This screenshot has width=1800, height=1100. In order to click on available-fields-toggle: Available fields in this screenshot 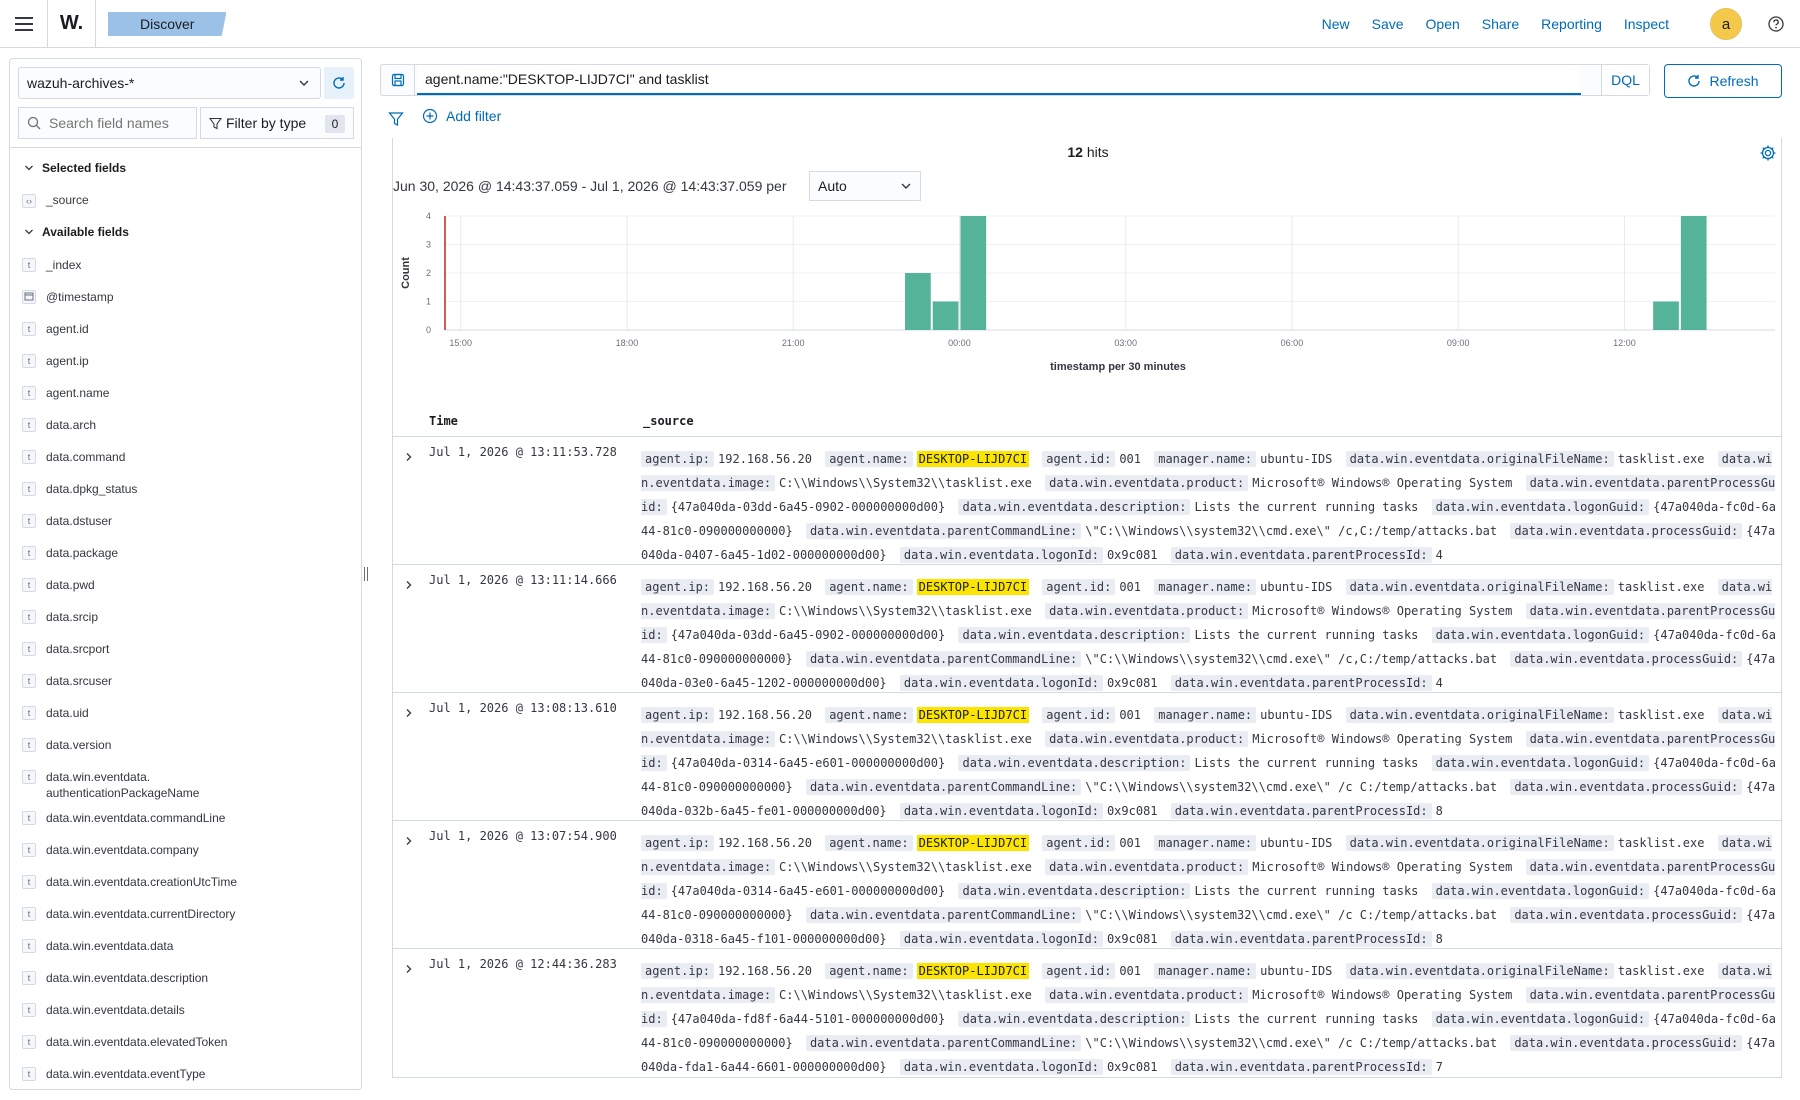, I will do `click(76, 232)`.